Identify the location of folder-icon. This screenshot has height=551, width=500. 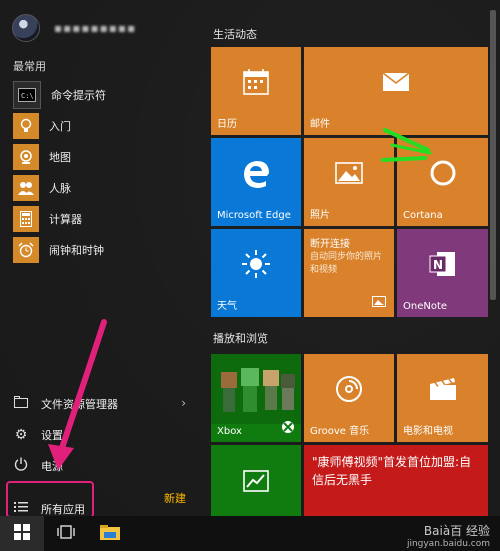
(110, 534).